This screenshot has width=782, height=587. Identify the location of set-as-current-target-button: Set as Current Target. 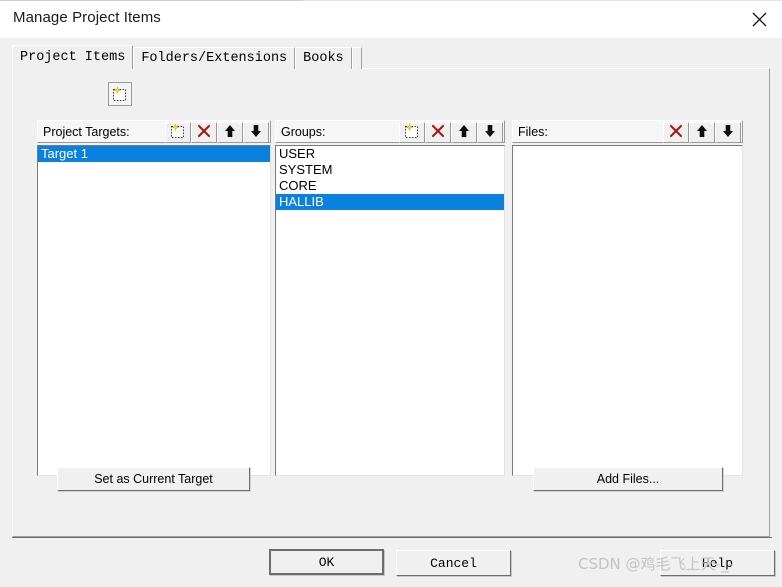
(153, 479).